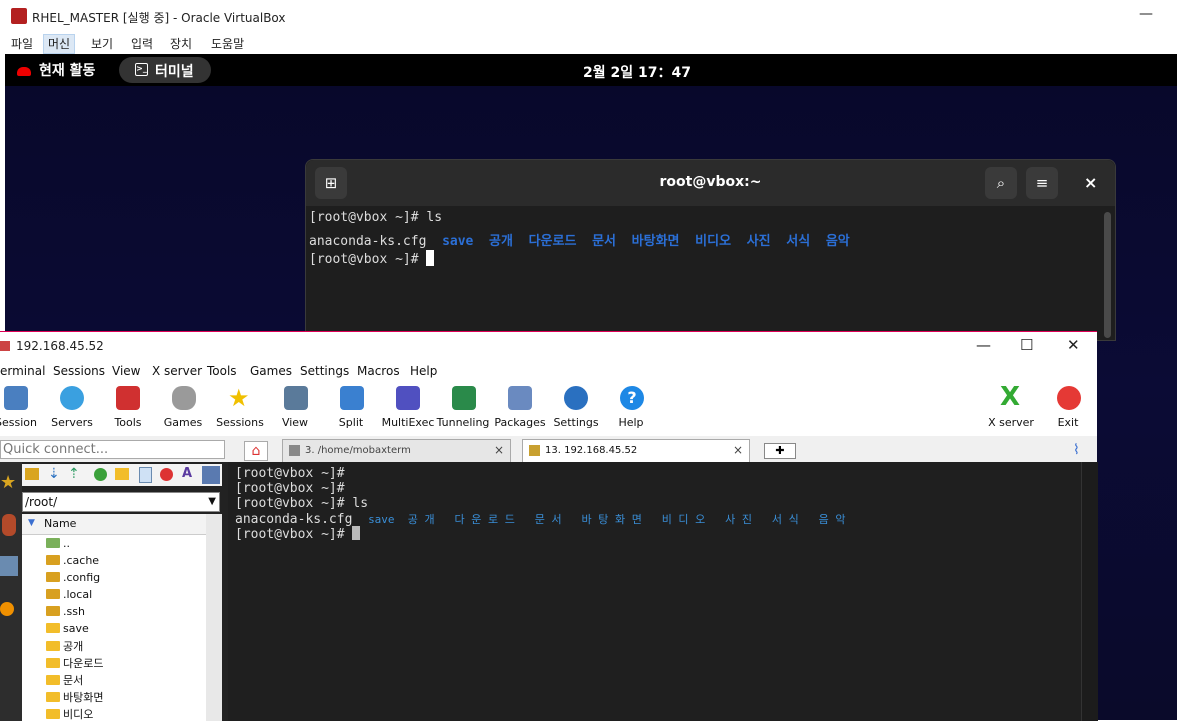 Image resolution: width=1177 pixels, height=722 pixels. Describe the element at coordinates (74, 474) in the screenshot. I see `upload-icon: ⇡` at that location.